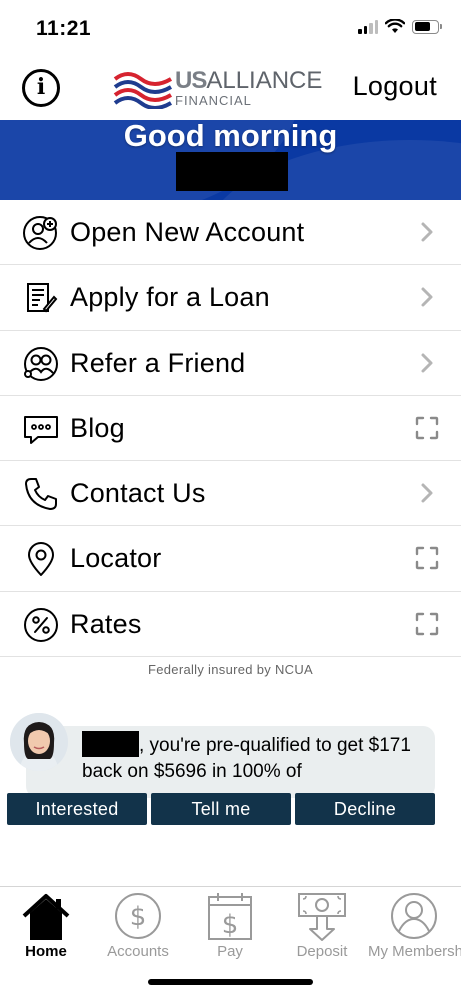 The image size is (461, 998). What do you see at coordinates (427, 26) in the screenshot?
I see `battery-icon` at bounding box center [427, 26].